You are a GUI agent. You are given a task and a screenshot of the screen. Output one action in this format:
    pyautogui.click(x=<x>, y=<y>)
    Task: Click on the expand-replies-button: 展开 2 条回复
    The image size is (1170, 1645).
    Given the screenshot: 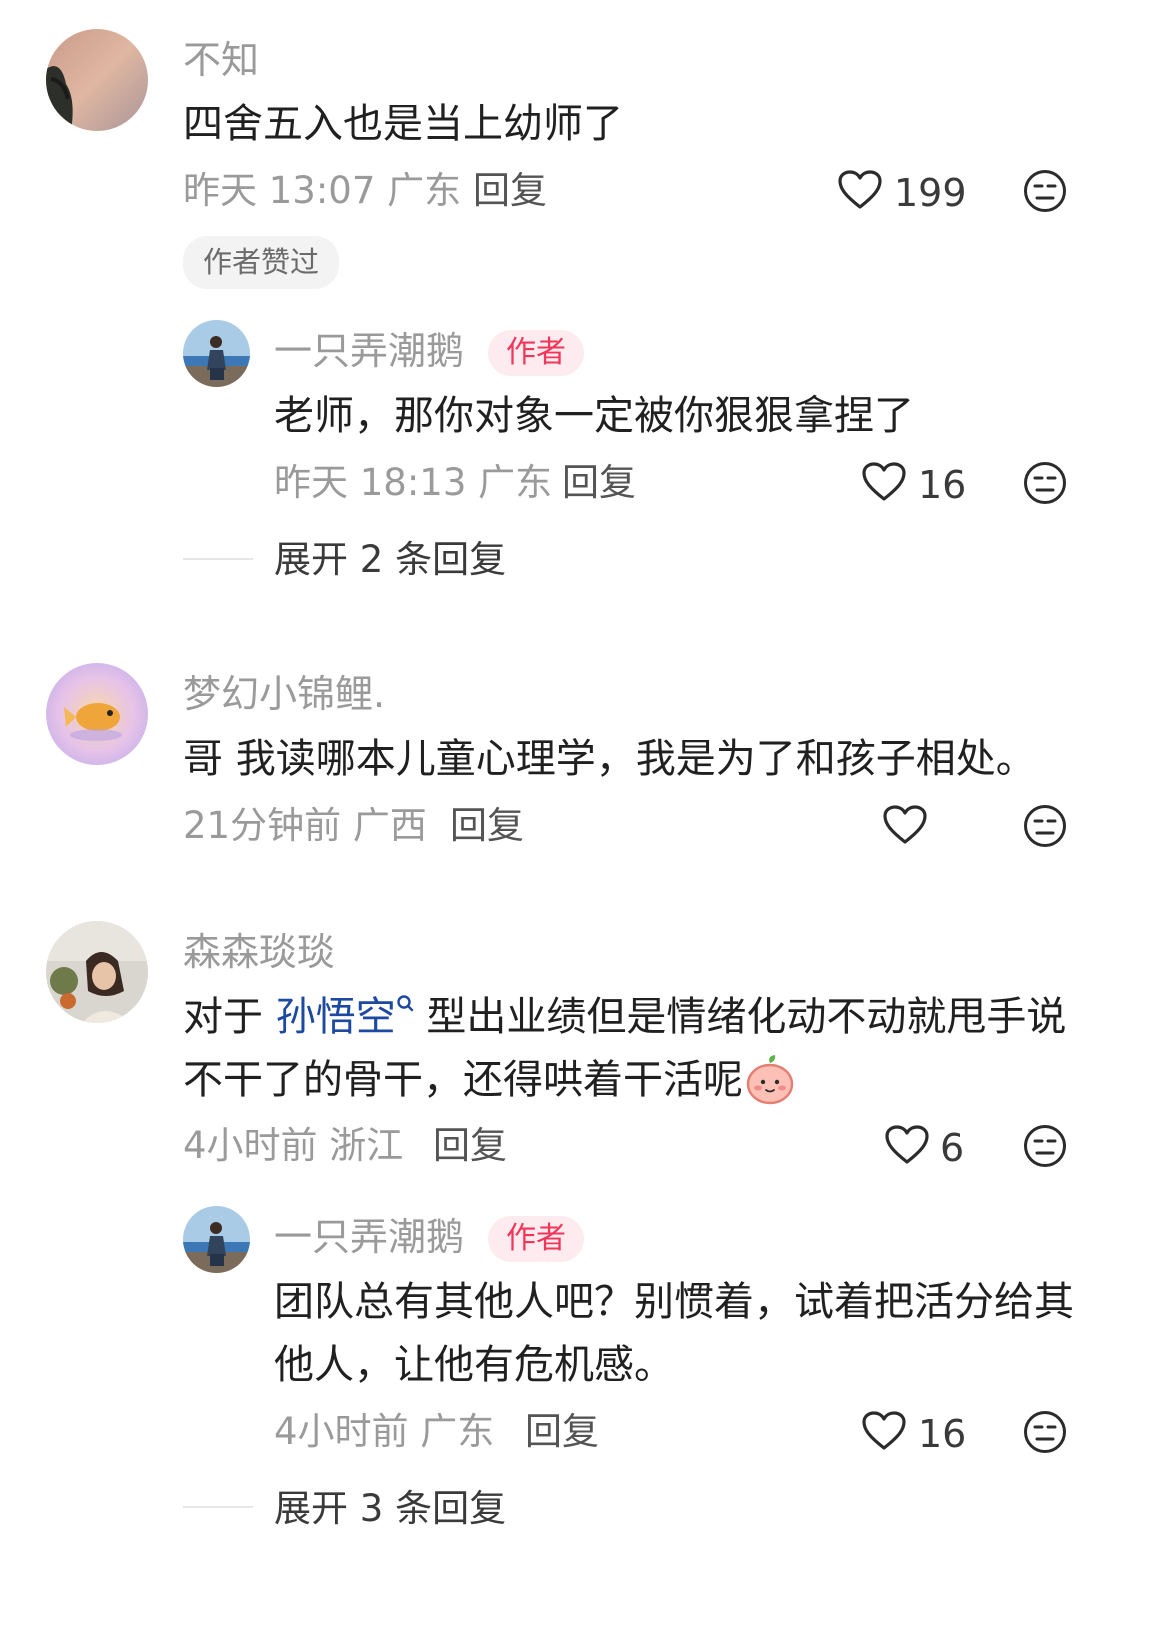 What is the action you would take?
    pyautogui.click(x=390, y=559)
    